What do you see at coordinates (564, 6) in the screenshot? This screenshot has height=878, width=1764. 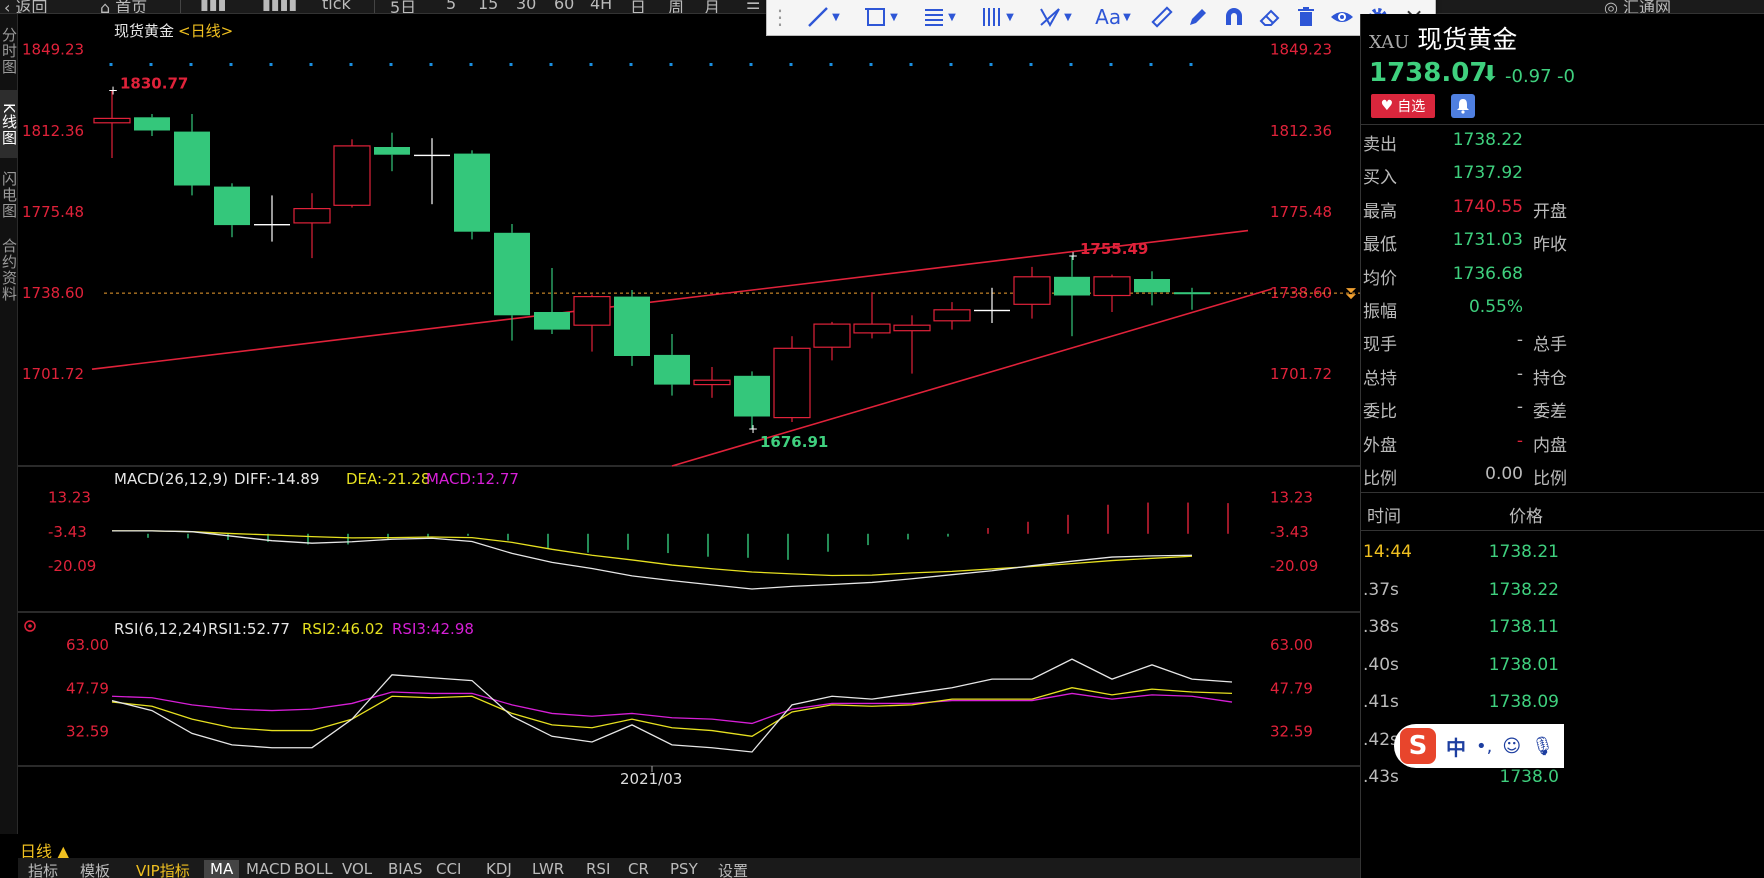 I see `period-60: 60` at bounding box center [564, 6].